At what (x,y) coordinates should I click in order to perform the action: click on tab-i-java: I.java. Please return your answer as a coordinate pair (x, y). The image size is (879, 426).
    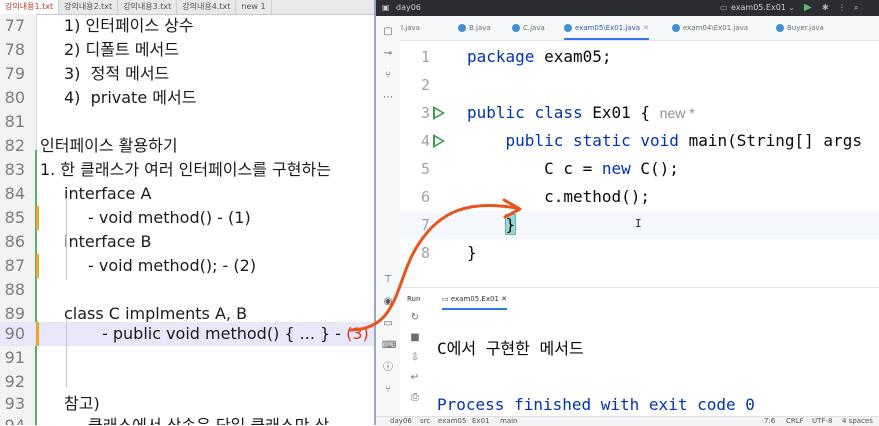
    Looking at the image, I should click on (410, 28).